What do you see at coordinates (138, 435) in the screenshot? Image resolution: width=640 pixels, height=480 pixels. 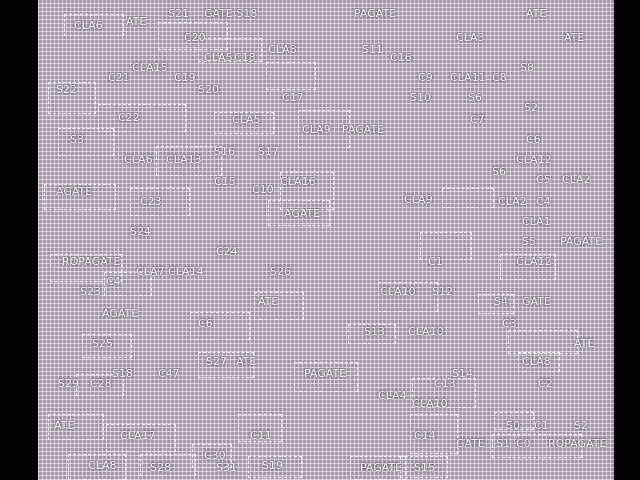 I see `diagram-label: CLA17` at bounding box center [138, 435].